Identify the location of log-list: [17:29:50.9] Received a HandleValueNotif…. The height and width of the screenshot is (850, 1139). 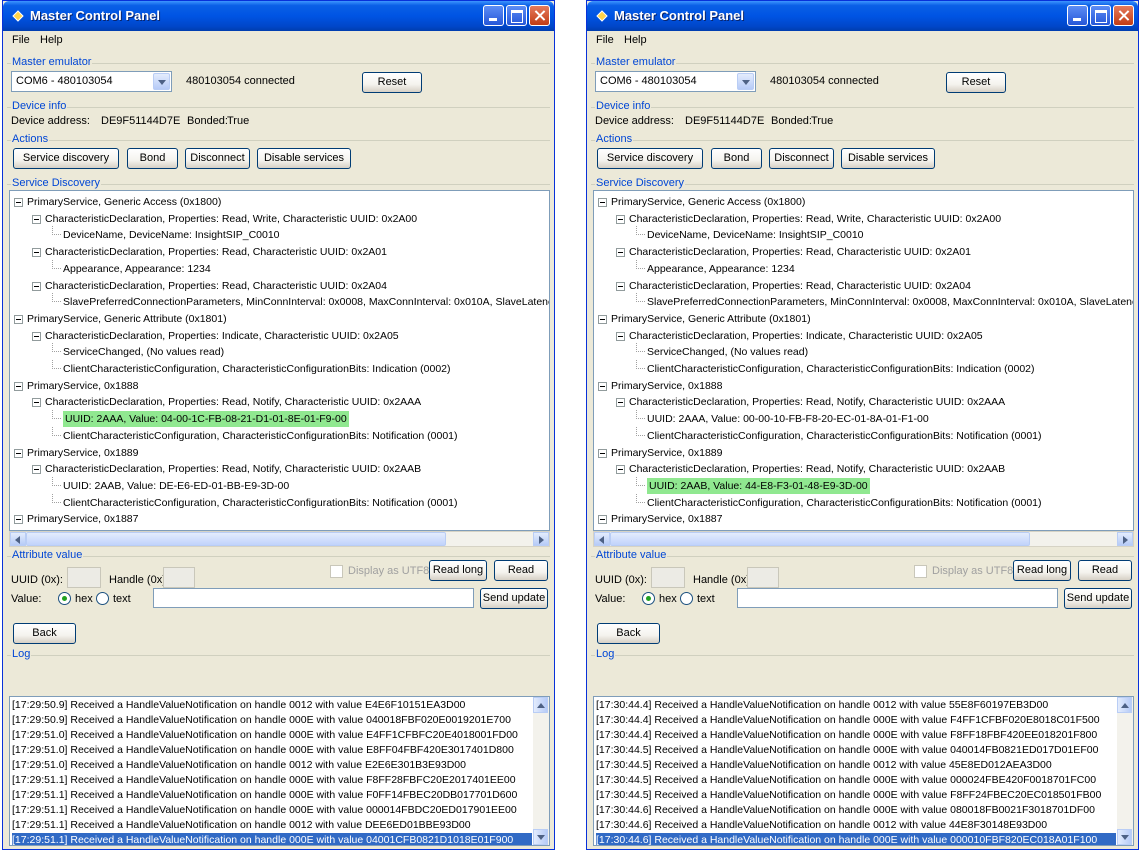
(279, 771).